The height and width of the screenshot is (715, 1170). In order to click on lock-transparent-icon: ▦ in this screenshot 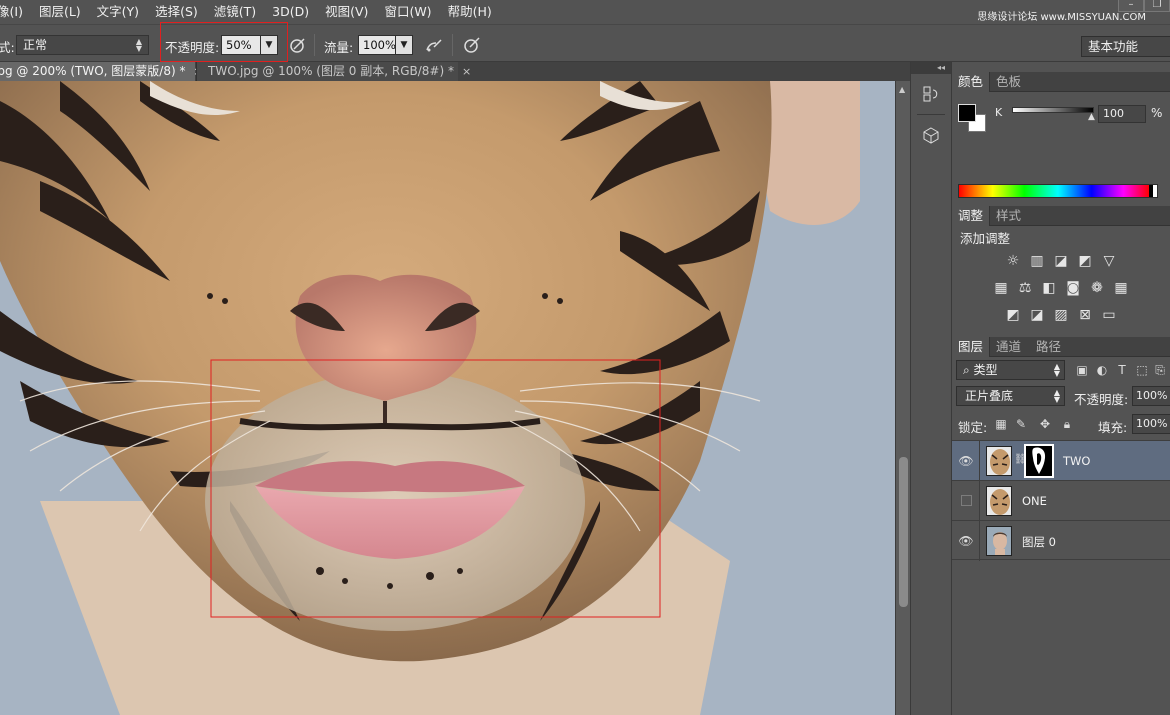, I will do `click(1001, 424)`.